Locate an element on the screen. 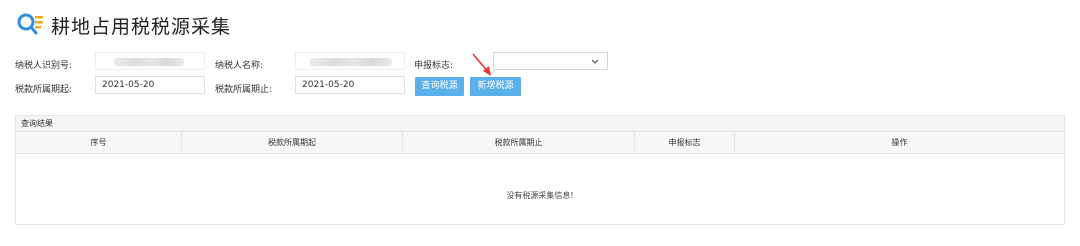 The height and width of the screenshot is (246, 1080). results-title: 查询结果 is located at coordinates (540, 124).